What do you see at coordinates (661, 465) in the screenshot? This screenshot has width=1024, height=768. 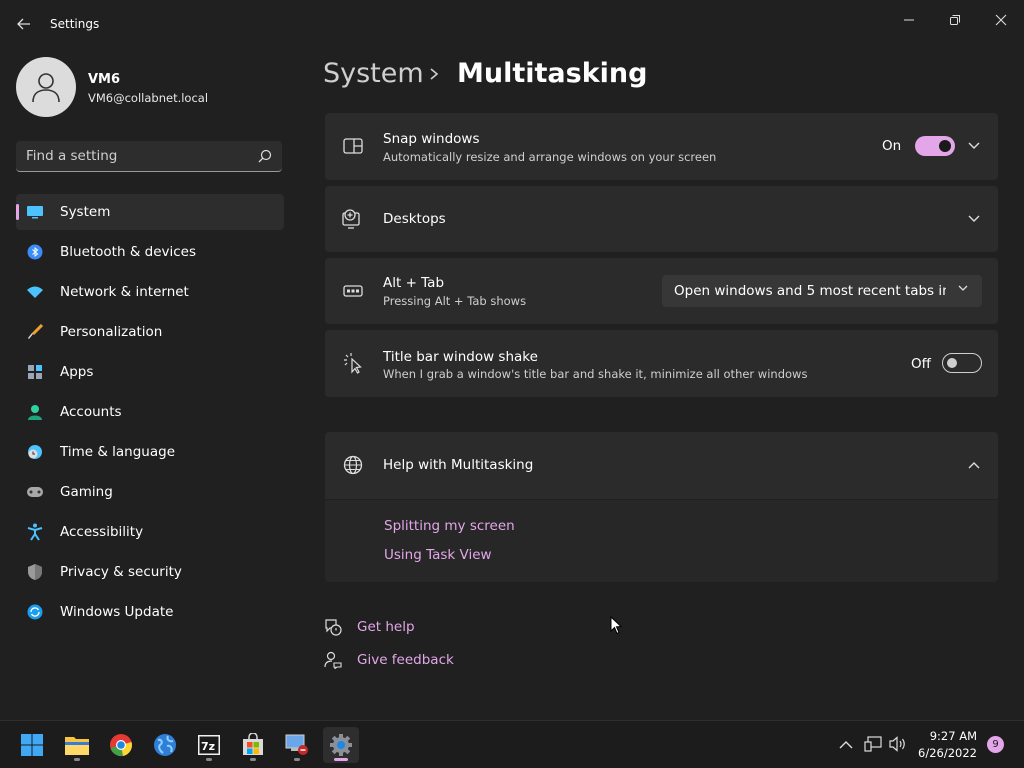 I see `help-header: Help with Multitasking` at bounding box center [661, 465].